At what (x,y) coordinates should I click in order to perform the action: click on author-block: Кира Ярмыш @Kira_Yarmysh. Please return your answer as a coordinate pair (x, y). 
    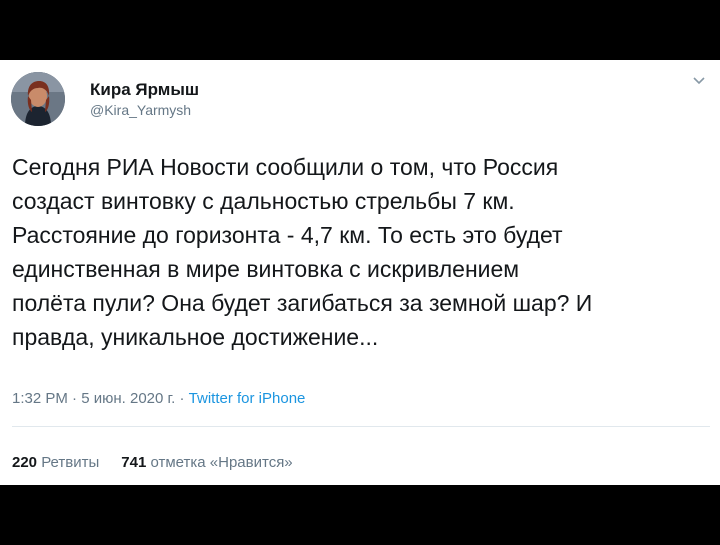
    Looking at the image, I should click on (144, 99).